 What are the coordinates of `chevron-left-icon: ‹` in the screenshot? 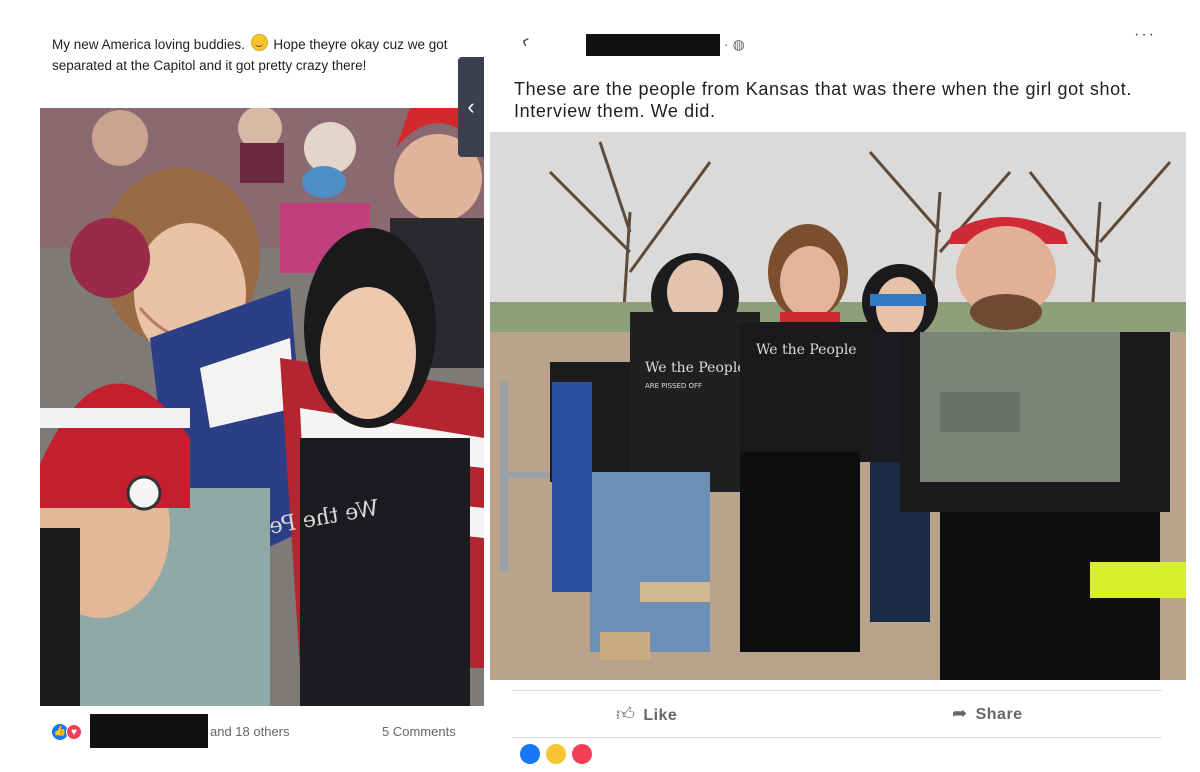 It's located at (471, 106).